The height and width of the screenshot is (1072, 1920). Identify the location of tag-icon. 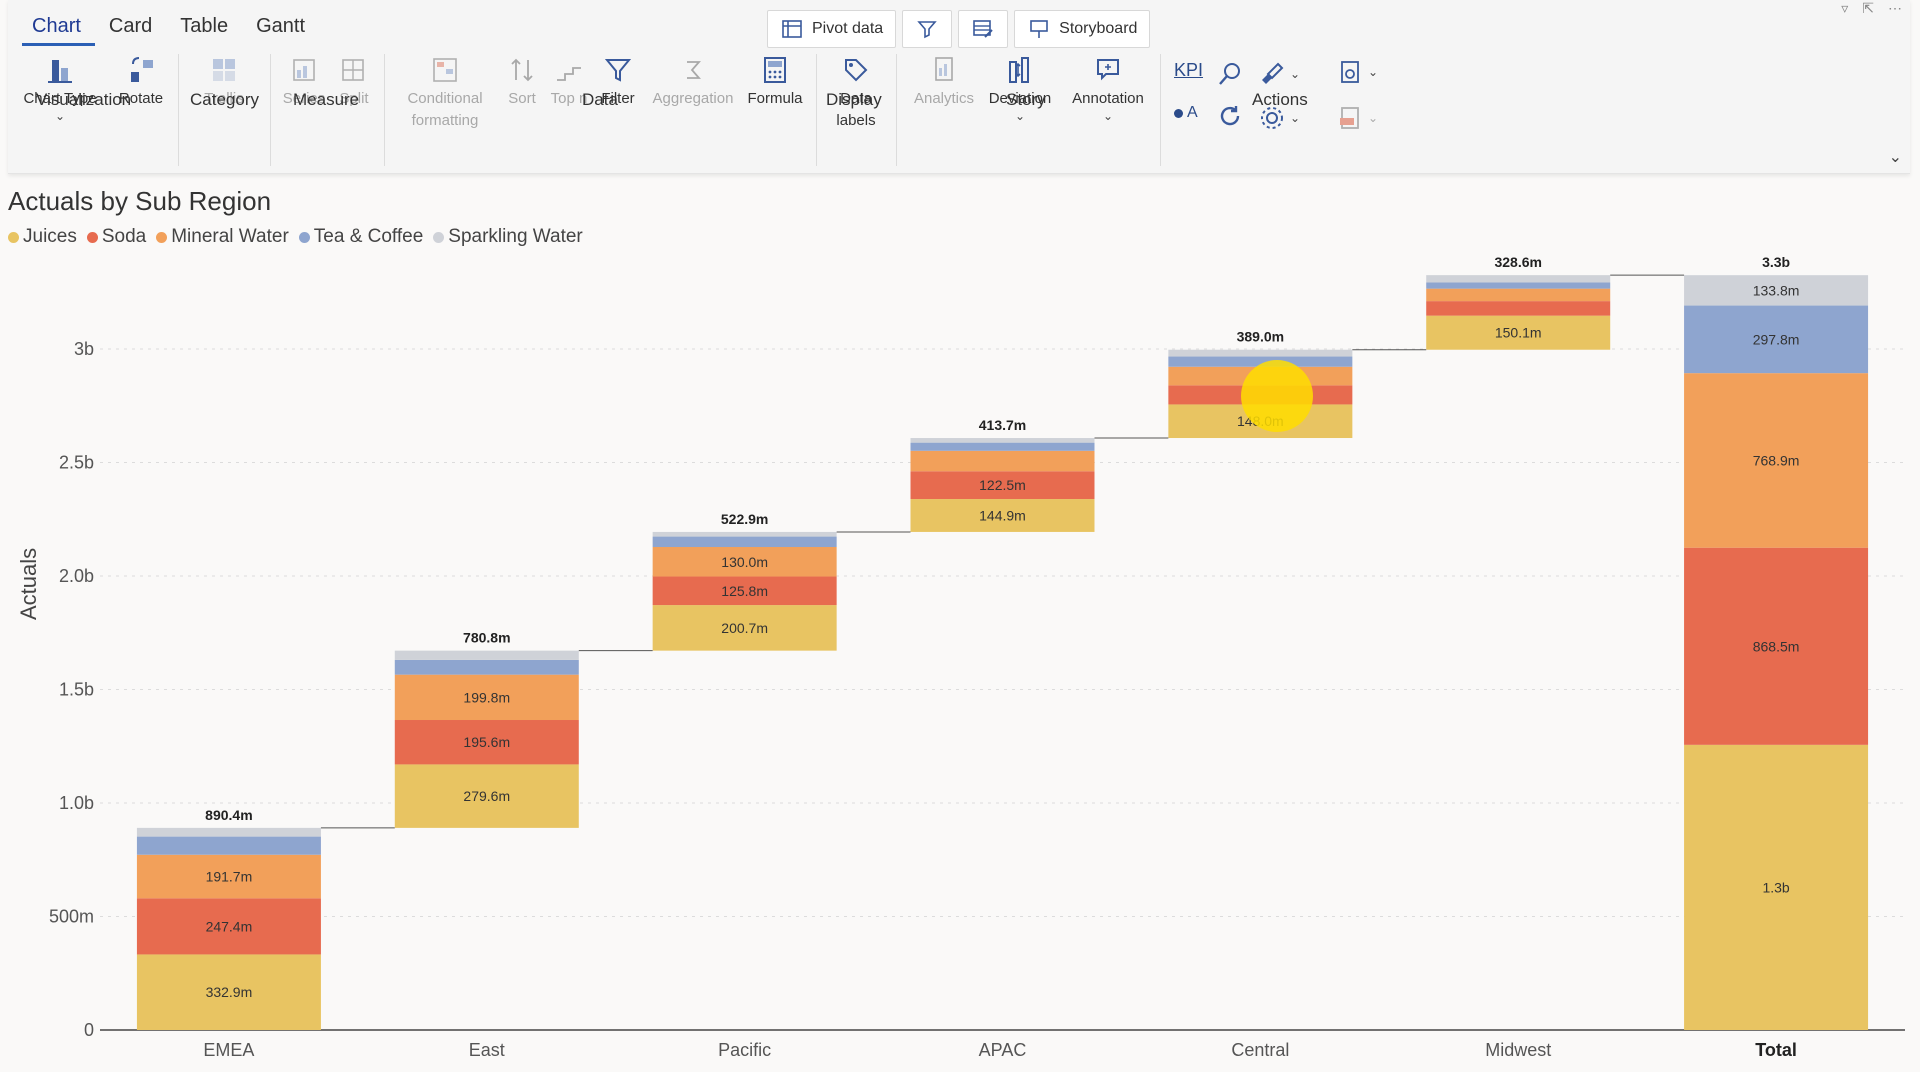
(856, 70).